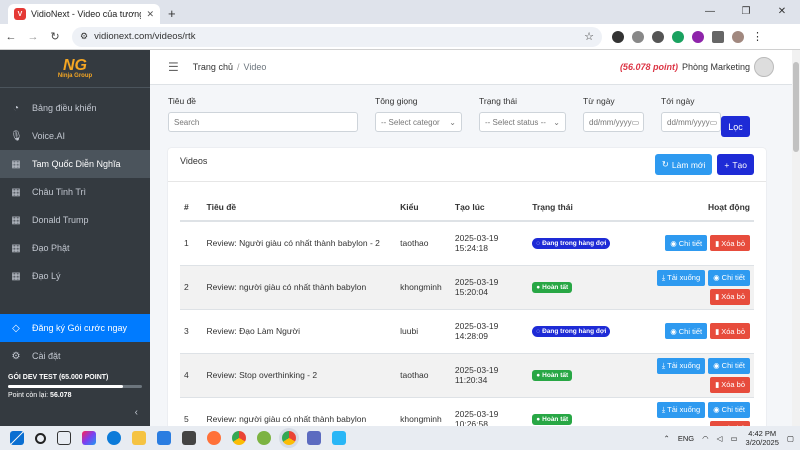 Image resolution: width=800 pixels, height=450 pixels. What do you see at coordinates (75, 276) in the screenshot?
I see `sidebar-item-dao-ly: ▦ Đạo Lý` at bounding box center [75, 276].